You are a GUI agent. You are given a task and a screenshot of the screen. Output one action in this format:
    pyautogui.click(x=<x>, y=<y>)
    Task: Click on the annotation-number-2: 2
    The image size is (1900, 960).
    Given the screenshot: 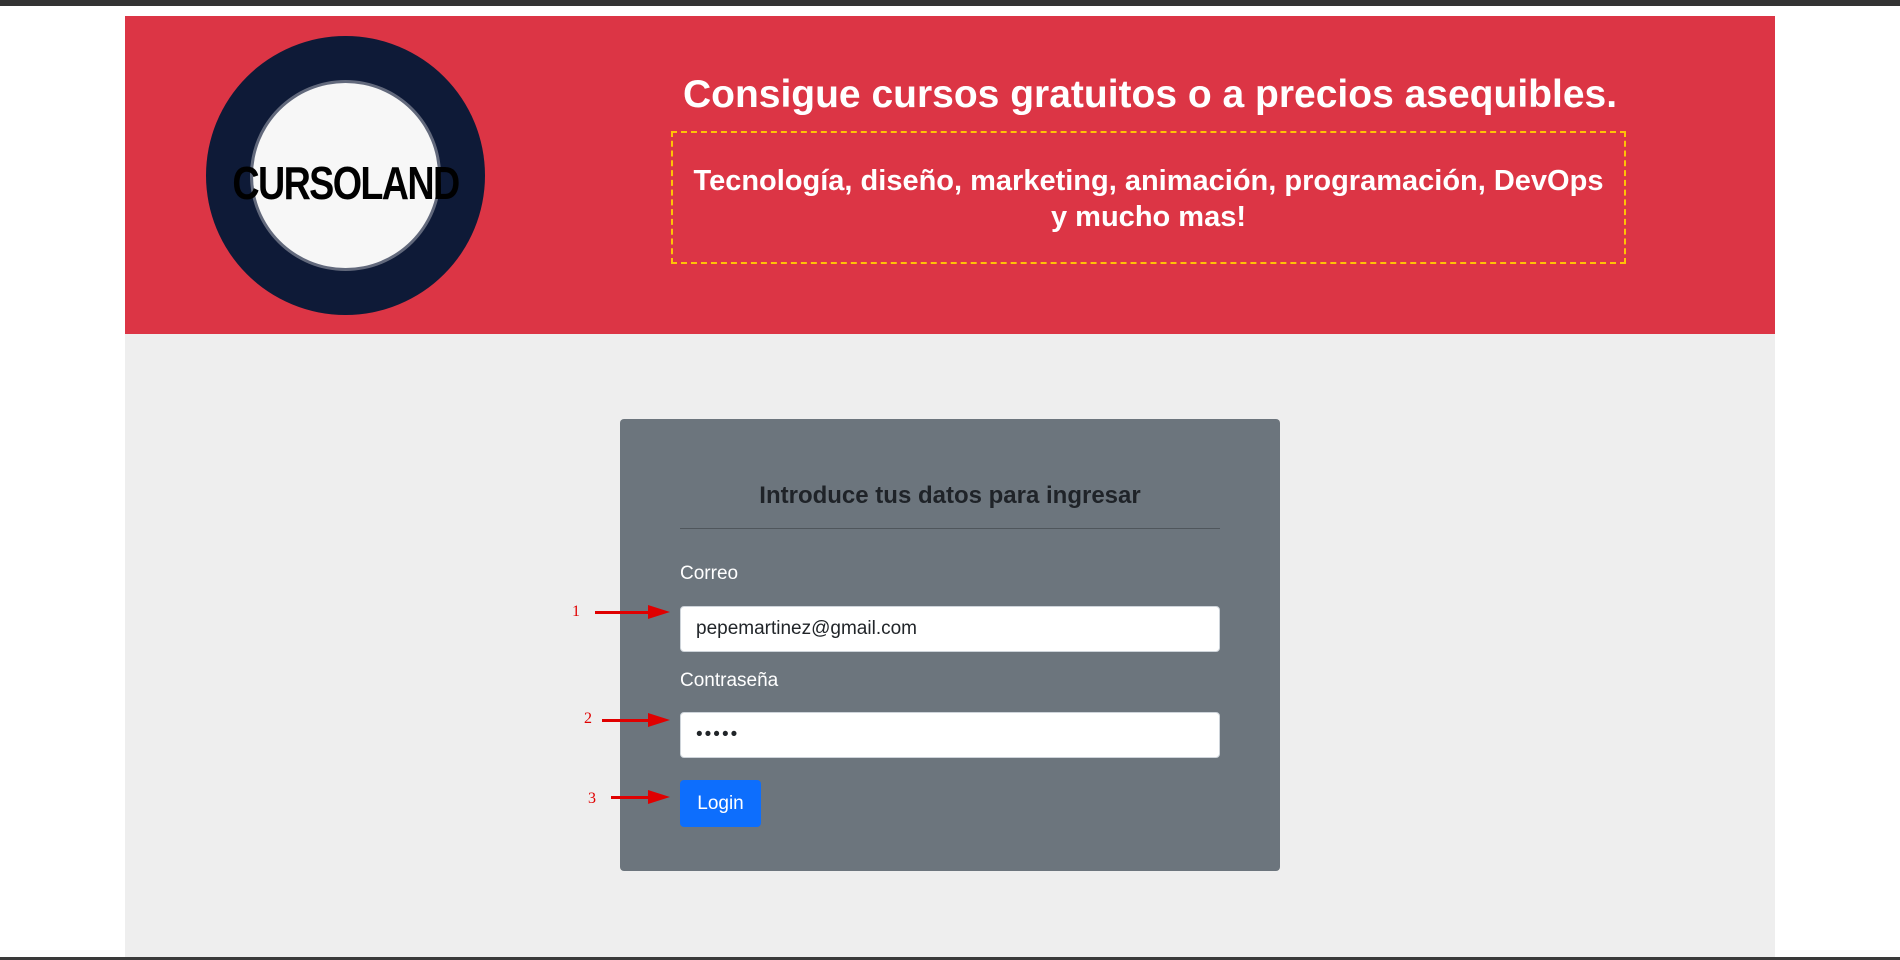 What is the action you would take?
    pyautogui.click(x=588, y=718)
    